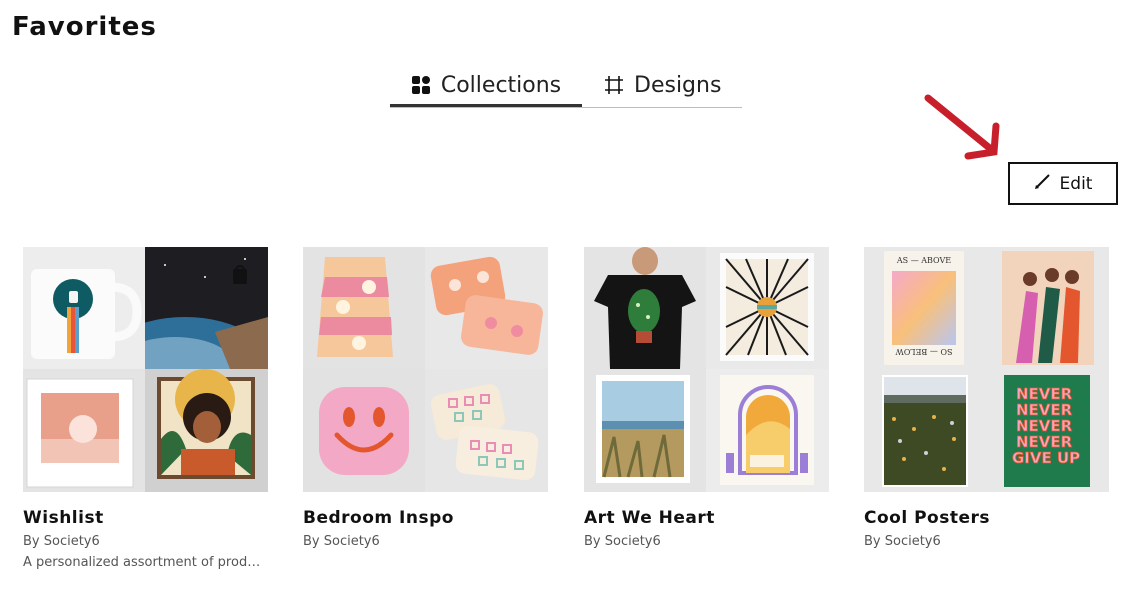  I want to click on collection-card-bedroom-inspo: Bedroom Inspo By Society6, so click(425, 398).